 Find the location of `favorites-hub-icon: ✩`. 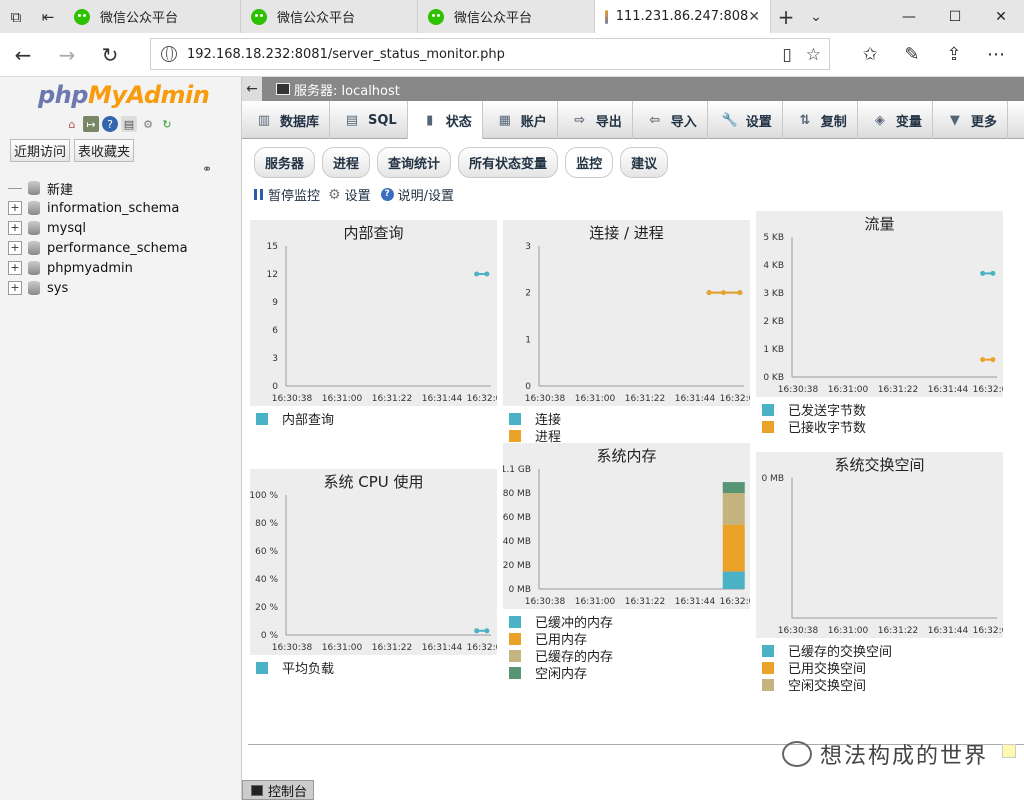

favorites-hub-icon: ✩ is located at coordinates (870, 54).